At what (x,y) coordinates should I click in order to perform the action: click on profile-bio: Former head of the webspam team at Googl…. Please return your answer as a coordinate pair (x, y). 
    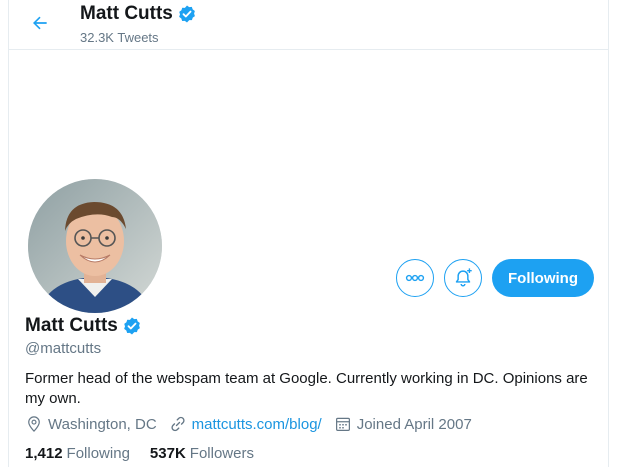
    Looking at the image, I should click on (306, 388).